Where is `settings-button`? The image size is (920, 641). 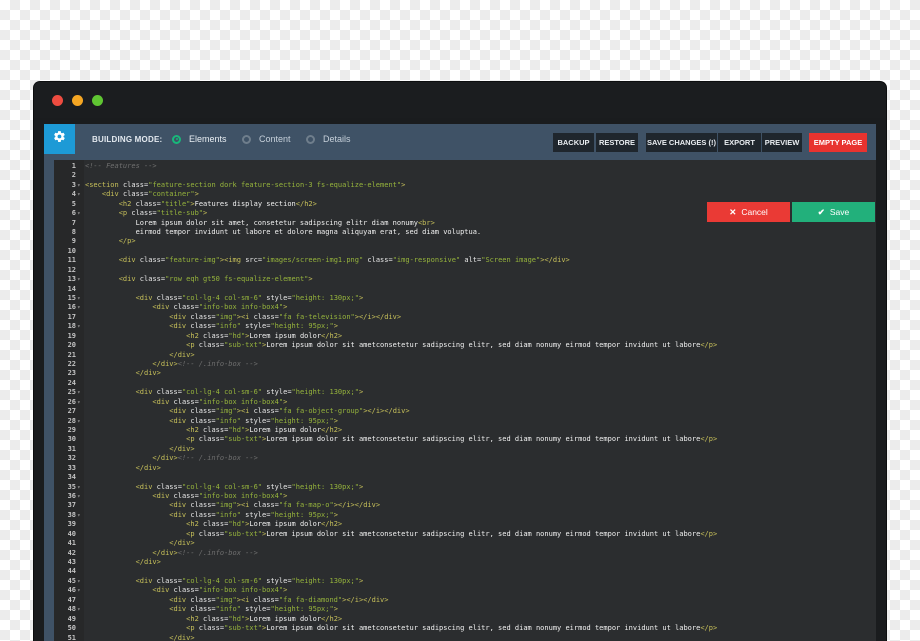
settings-button is located at coordinates (59, 139).